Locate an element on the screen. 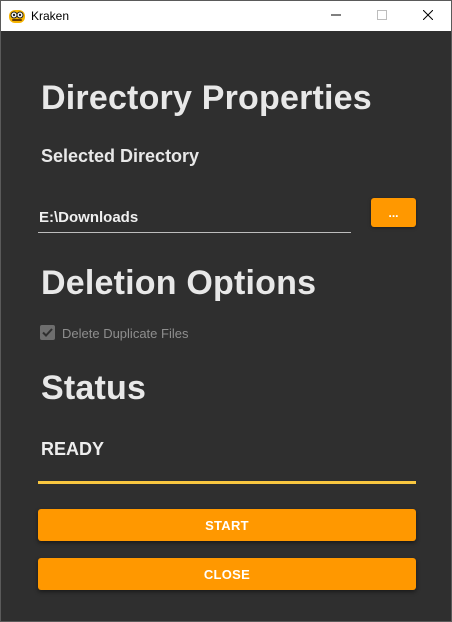 The image size is (452, 622). start-button: START is located at coordinates (227, 525).